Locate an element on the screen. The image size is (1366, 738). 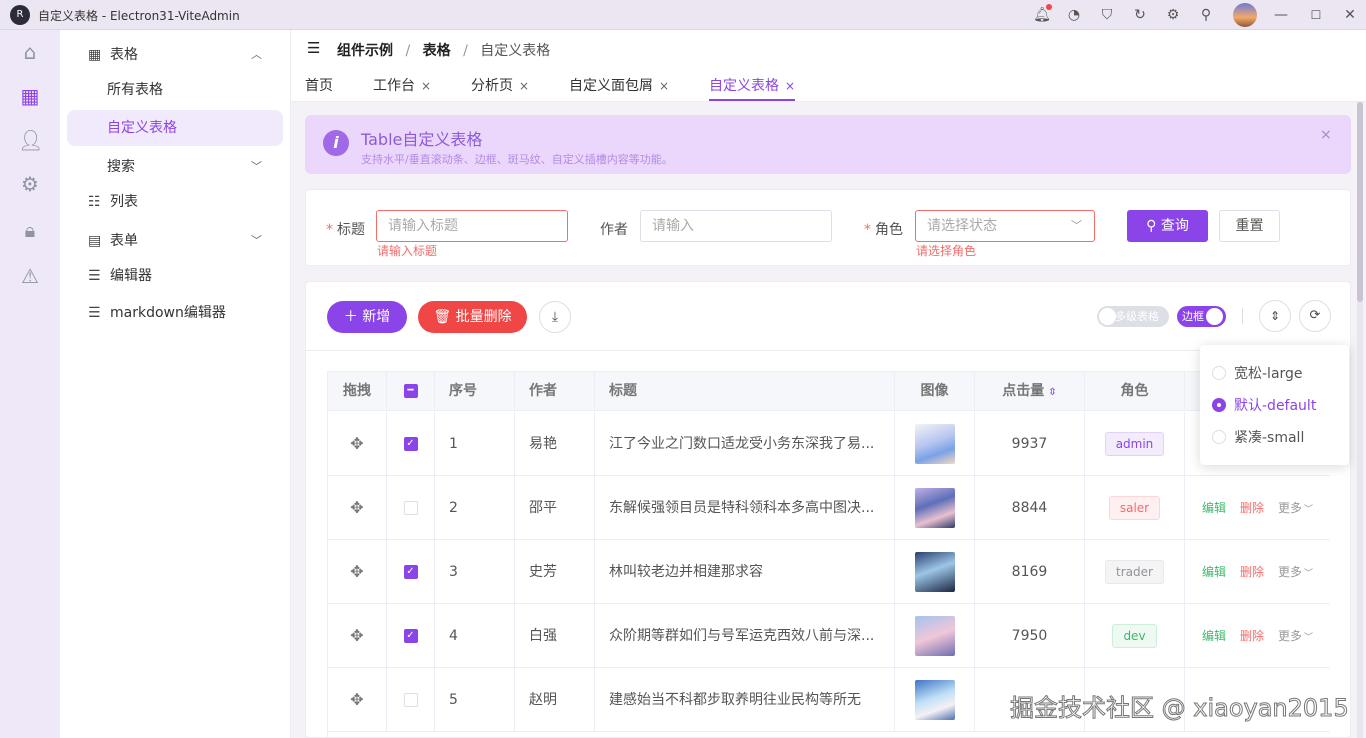
actions-cell: 编辑 删除 更多 ﹀ is located at coordinates (1257, 572).